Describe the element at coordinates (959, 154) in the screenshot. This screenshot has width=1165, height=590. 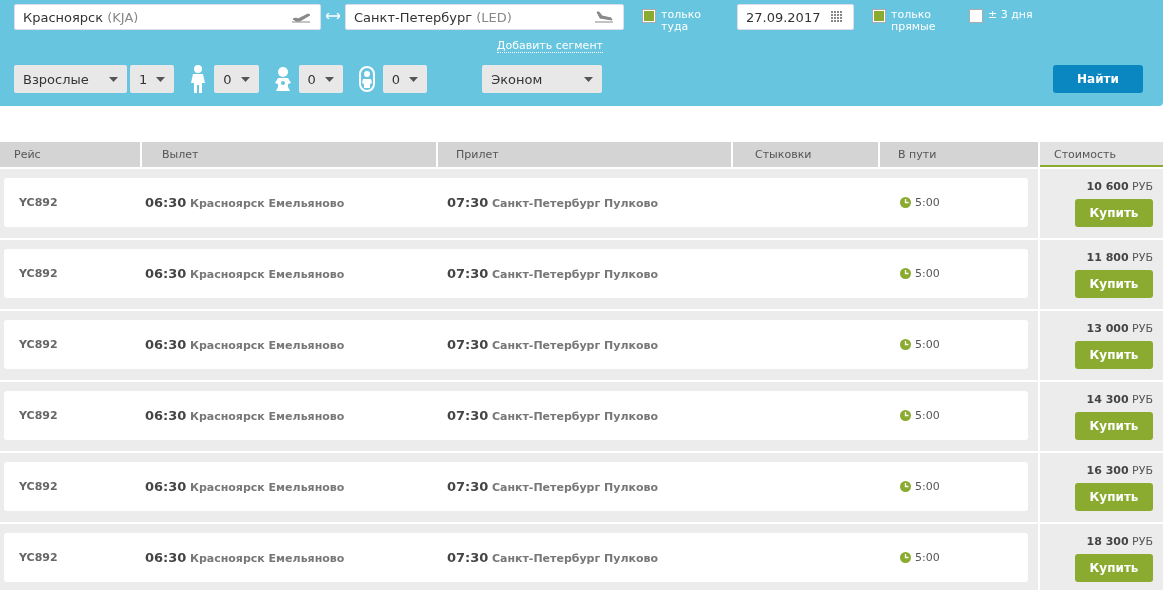
I see `column-header: В пути` at that location.